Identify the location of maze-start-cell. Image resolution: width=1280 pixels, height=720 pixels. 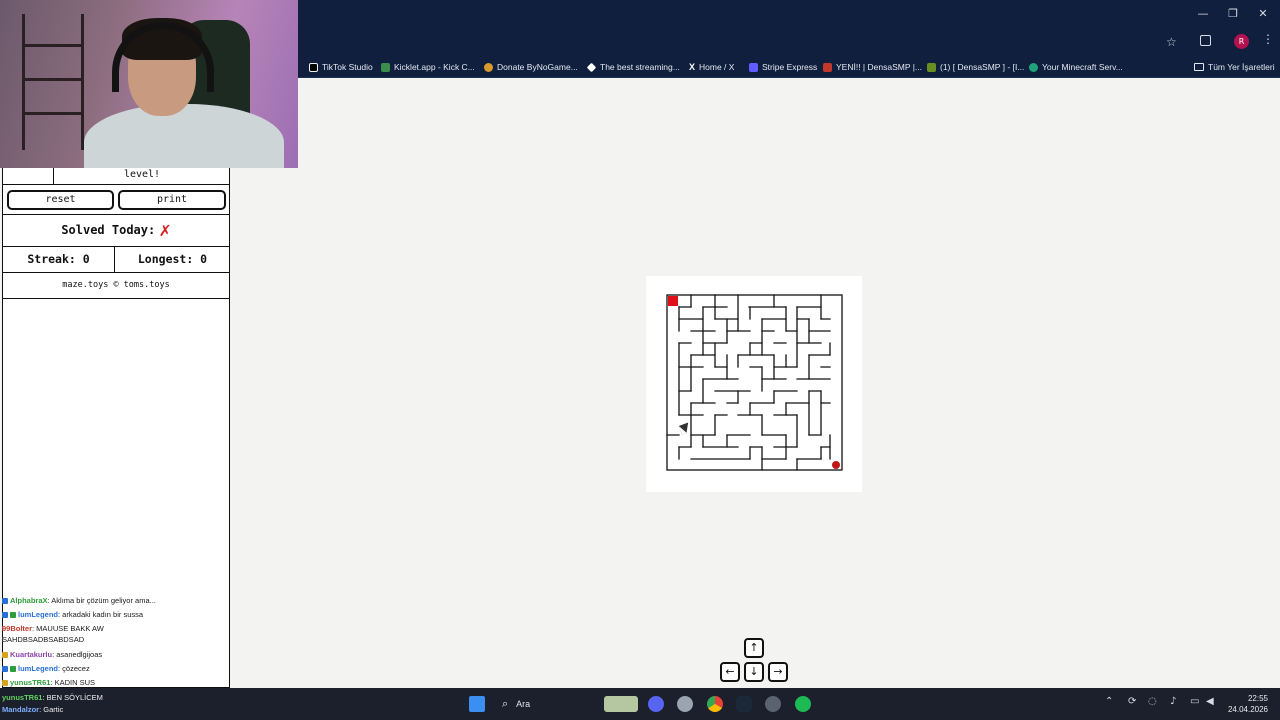
(673, 301).